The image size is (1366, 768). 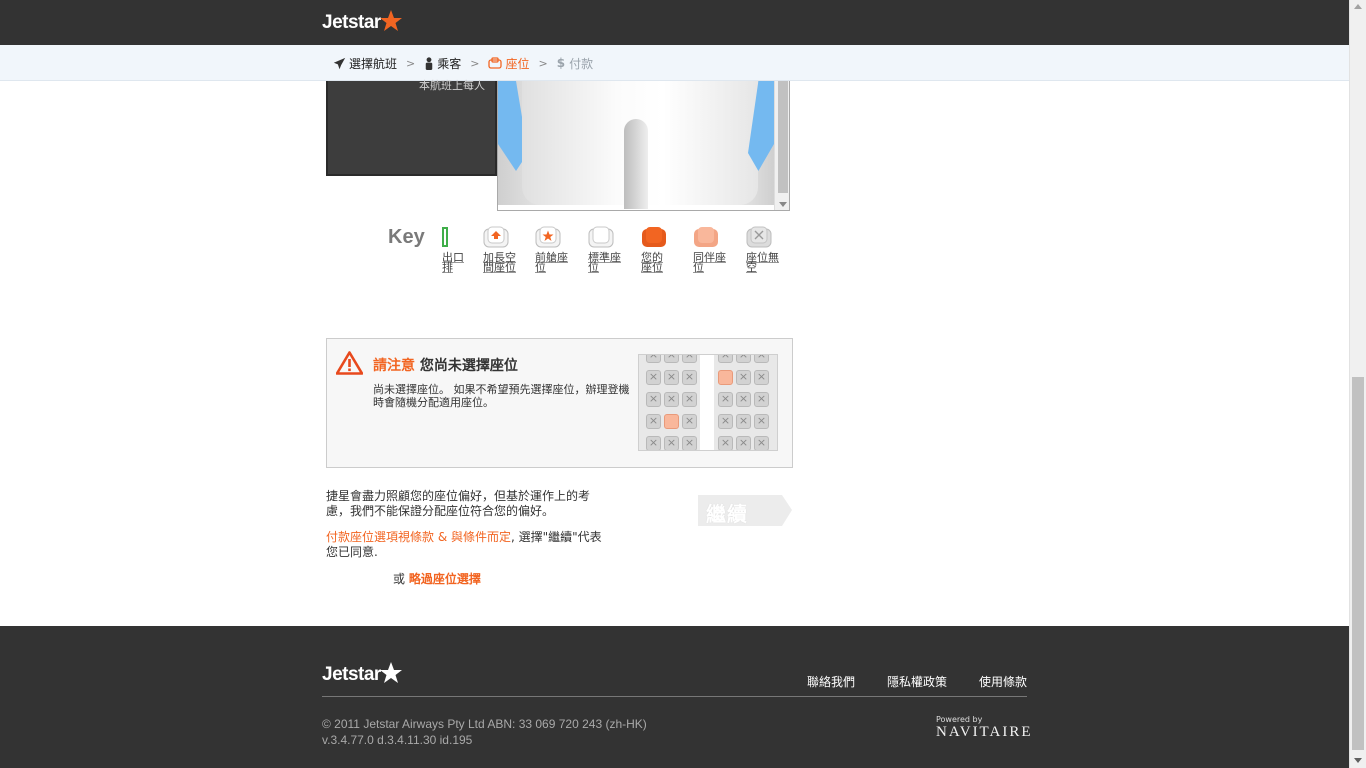 What do you see at coordinates (561, 249) in the screenshot?
I see `key-front-cabin: 前艙座位` at bounding box center [561, 249].